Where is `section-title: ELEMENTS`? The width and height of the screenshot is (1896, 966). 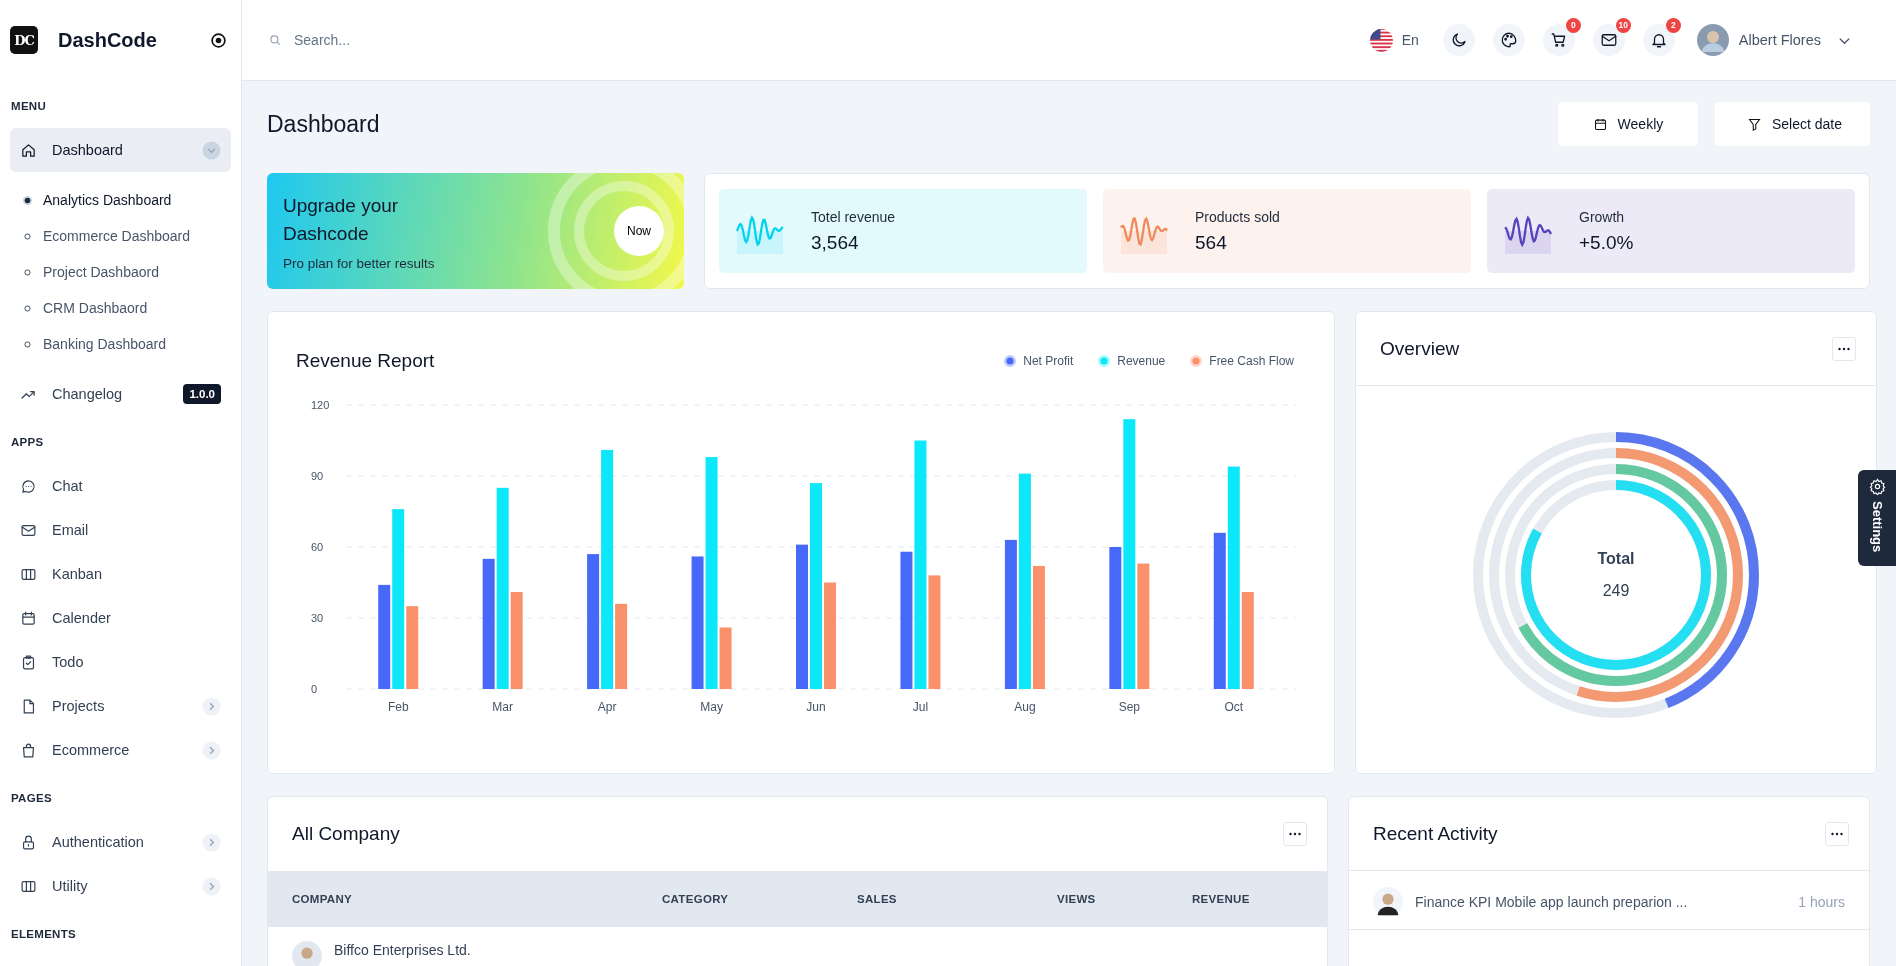
section-title: ELEMENTS is located at coordinates (43, 934).